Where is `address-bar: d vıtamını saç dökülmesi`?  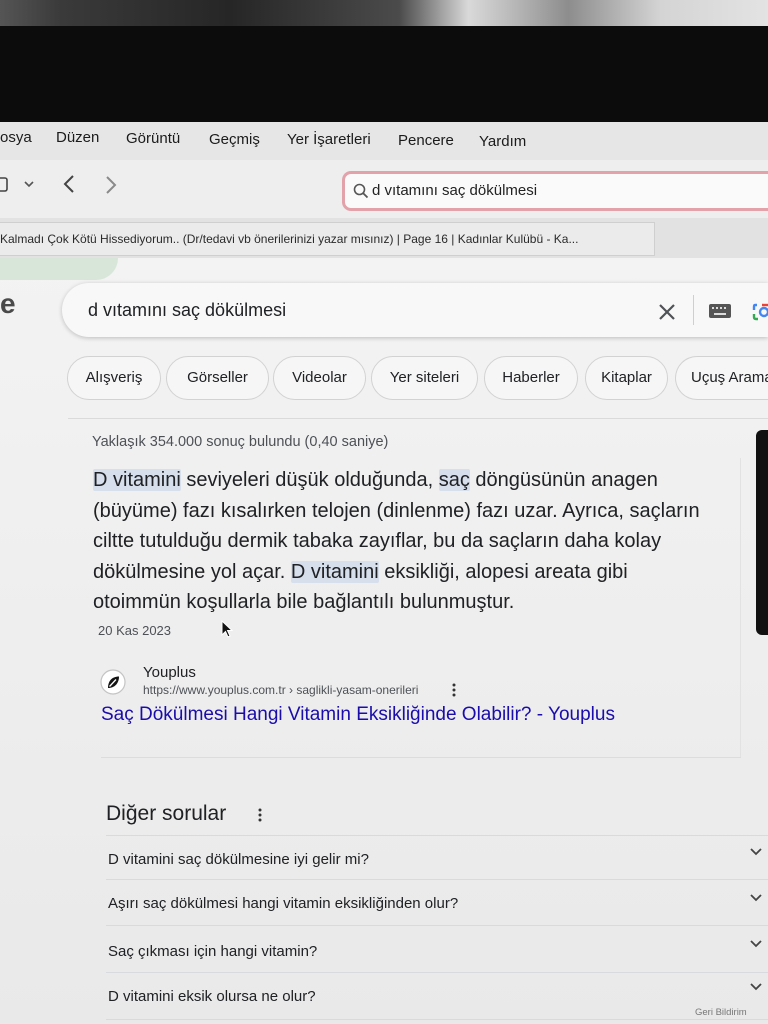
address-bar: d vıtamını saç dökülmesi is located at coordinates (555, 191).